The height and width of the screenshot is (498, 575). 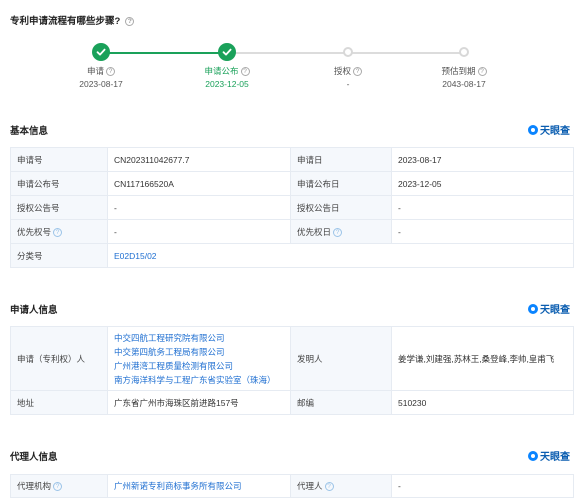 What do you see at coordinates (291, 458) in the screenshot?
I see `agent-info-header: 代理人信息 天眼查` at bounding box center [291, 458].